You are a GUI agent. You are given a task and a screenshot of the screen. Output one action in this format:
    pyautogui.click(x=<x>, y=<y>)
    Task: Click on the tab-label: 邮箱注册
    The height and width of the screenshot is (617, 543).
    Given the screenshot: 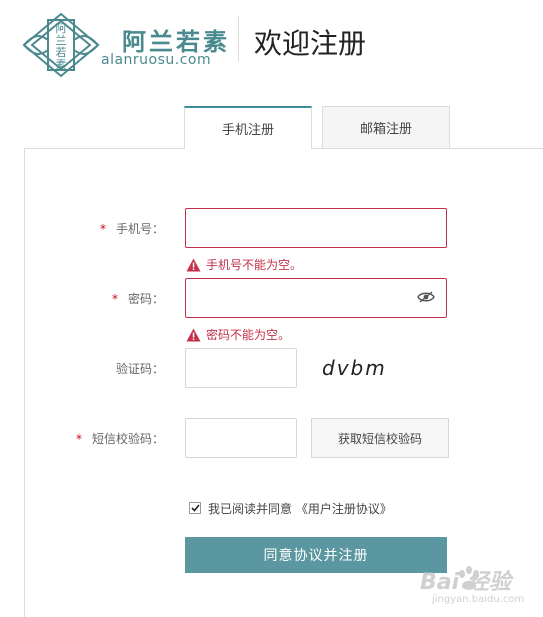 What is the action you would take?
    pyautogui.click(x=385, y=129)
    